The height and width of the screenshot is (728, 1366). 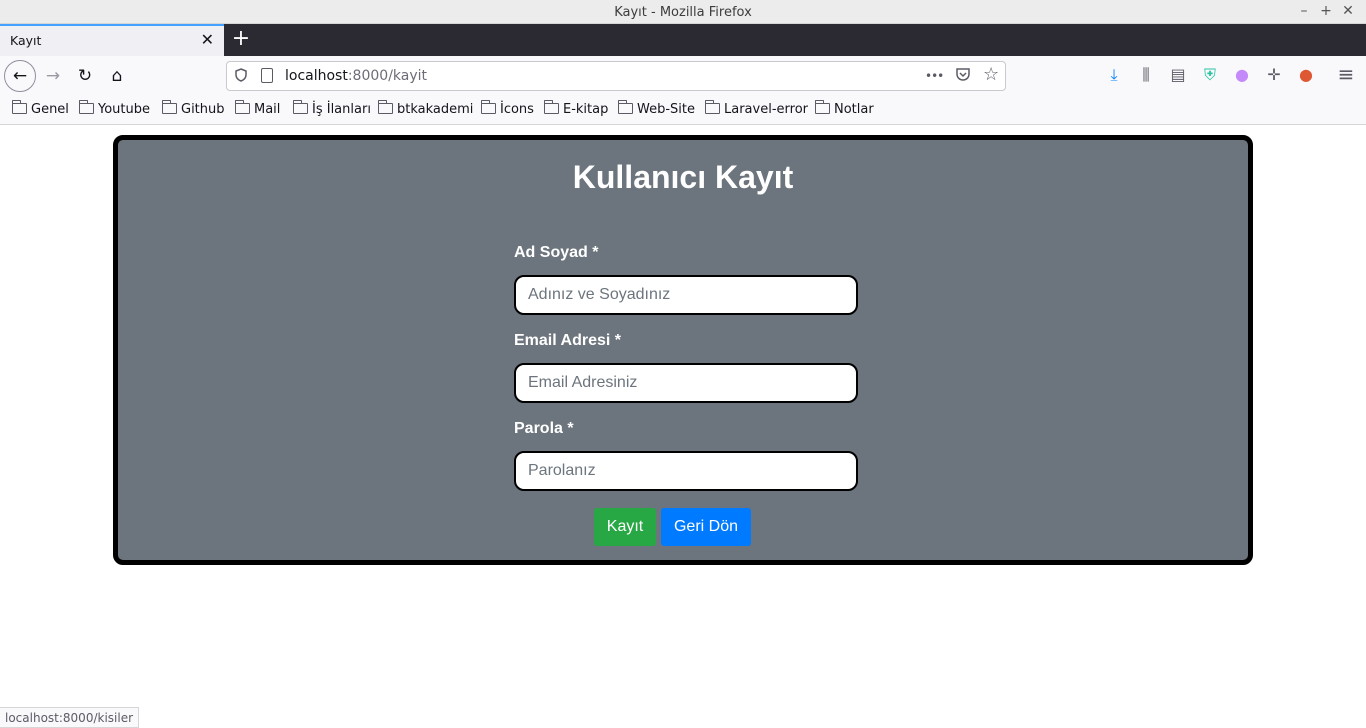 I want to click on bookmark-notlar: Notlar, so click(x=844, y=108).